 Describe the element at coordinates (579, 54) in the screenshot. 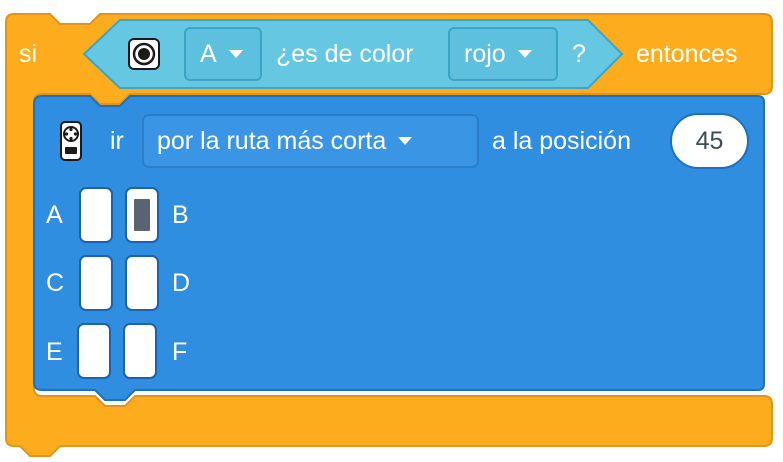

I see `question-mark-label: ?` at that location.